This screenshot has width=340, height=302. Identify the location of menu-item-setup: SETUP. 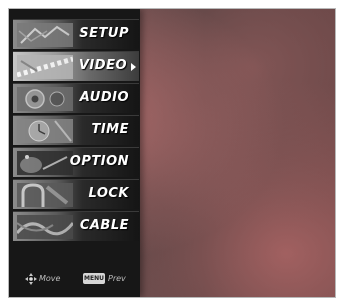
(76, 34).